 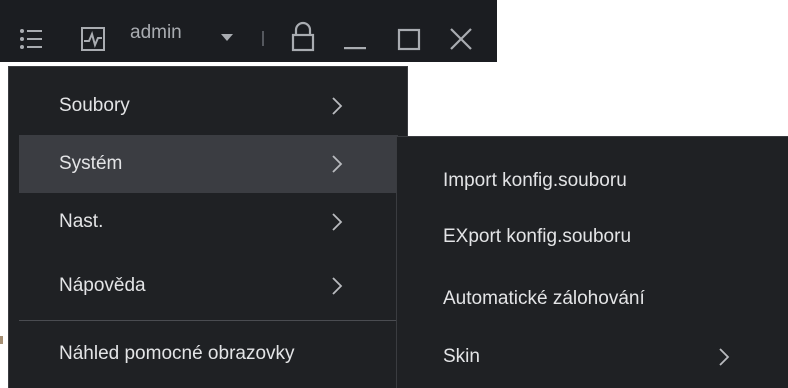 What do you see at coordinates (208, 222) in the screenshot?
I see `menu-item-nast: Nast.` at bounding box center [208, 222].